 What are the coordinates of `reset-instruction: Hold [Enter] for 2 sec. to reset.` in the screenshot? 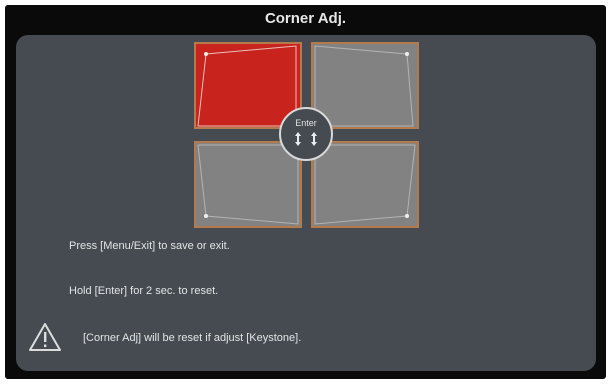 It's located at (144, 291).